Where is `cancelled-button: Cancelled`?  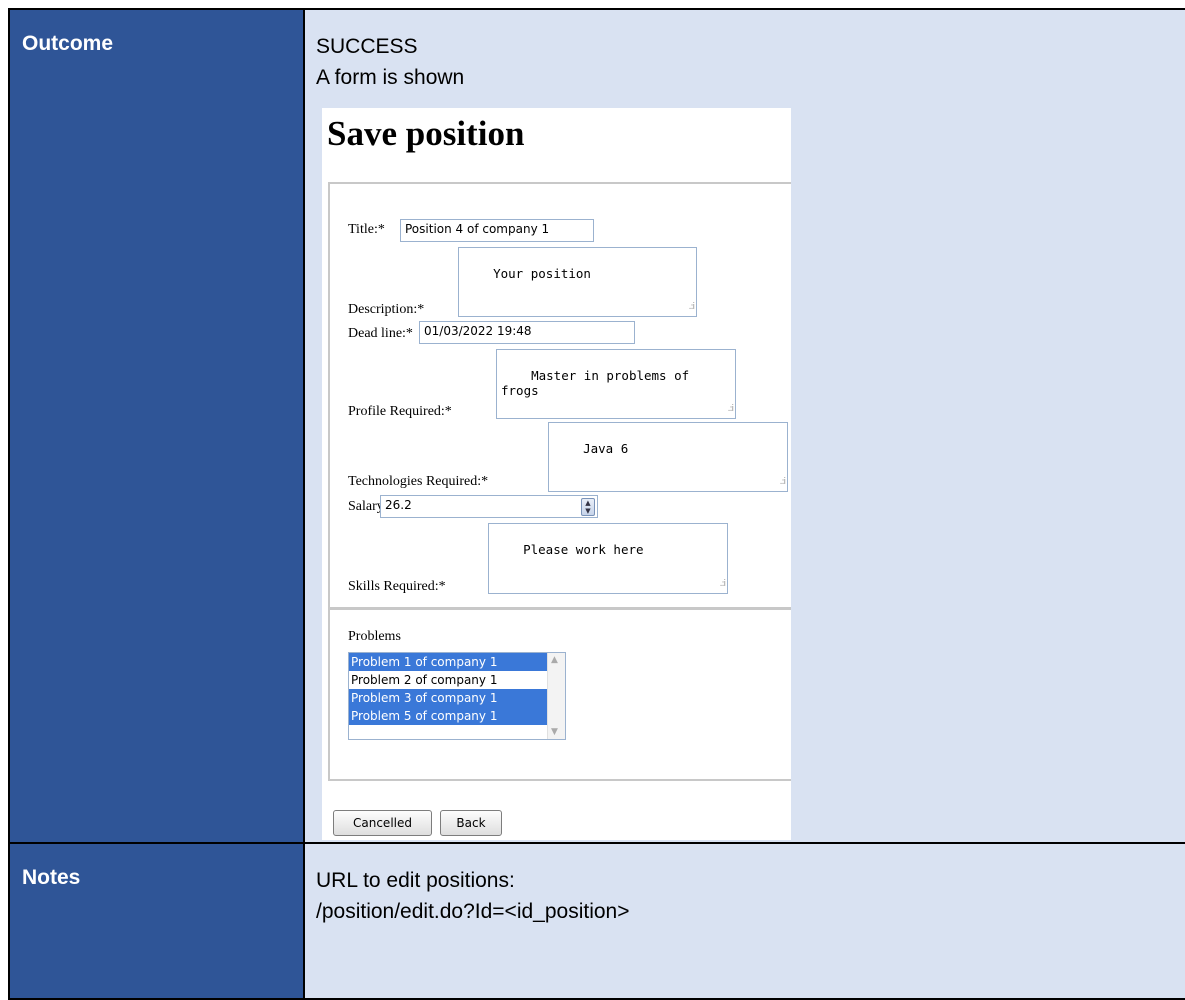 cancelled-button: Cancelled is located at coordinates (382, 823).